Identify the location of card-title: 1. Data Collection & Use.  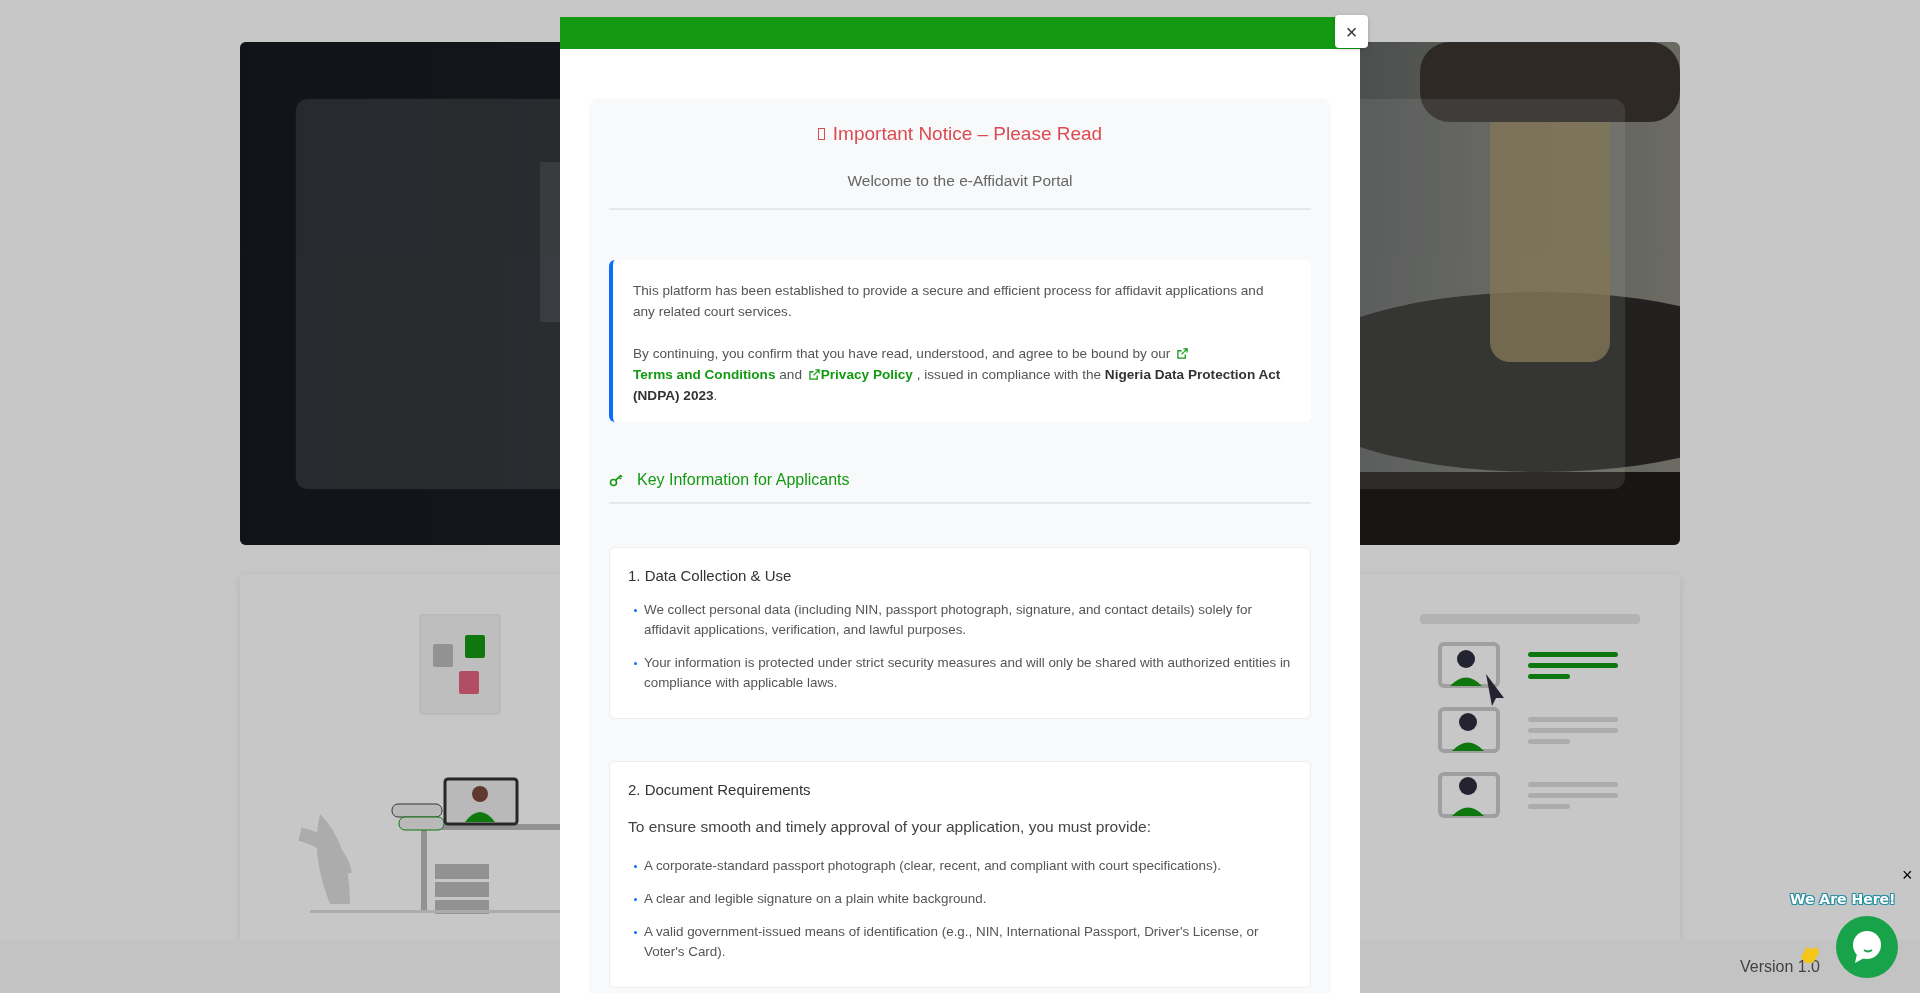
(710, 575).